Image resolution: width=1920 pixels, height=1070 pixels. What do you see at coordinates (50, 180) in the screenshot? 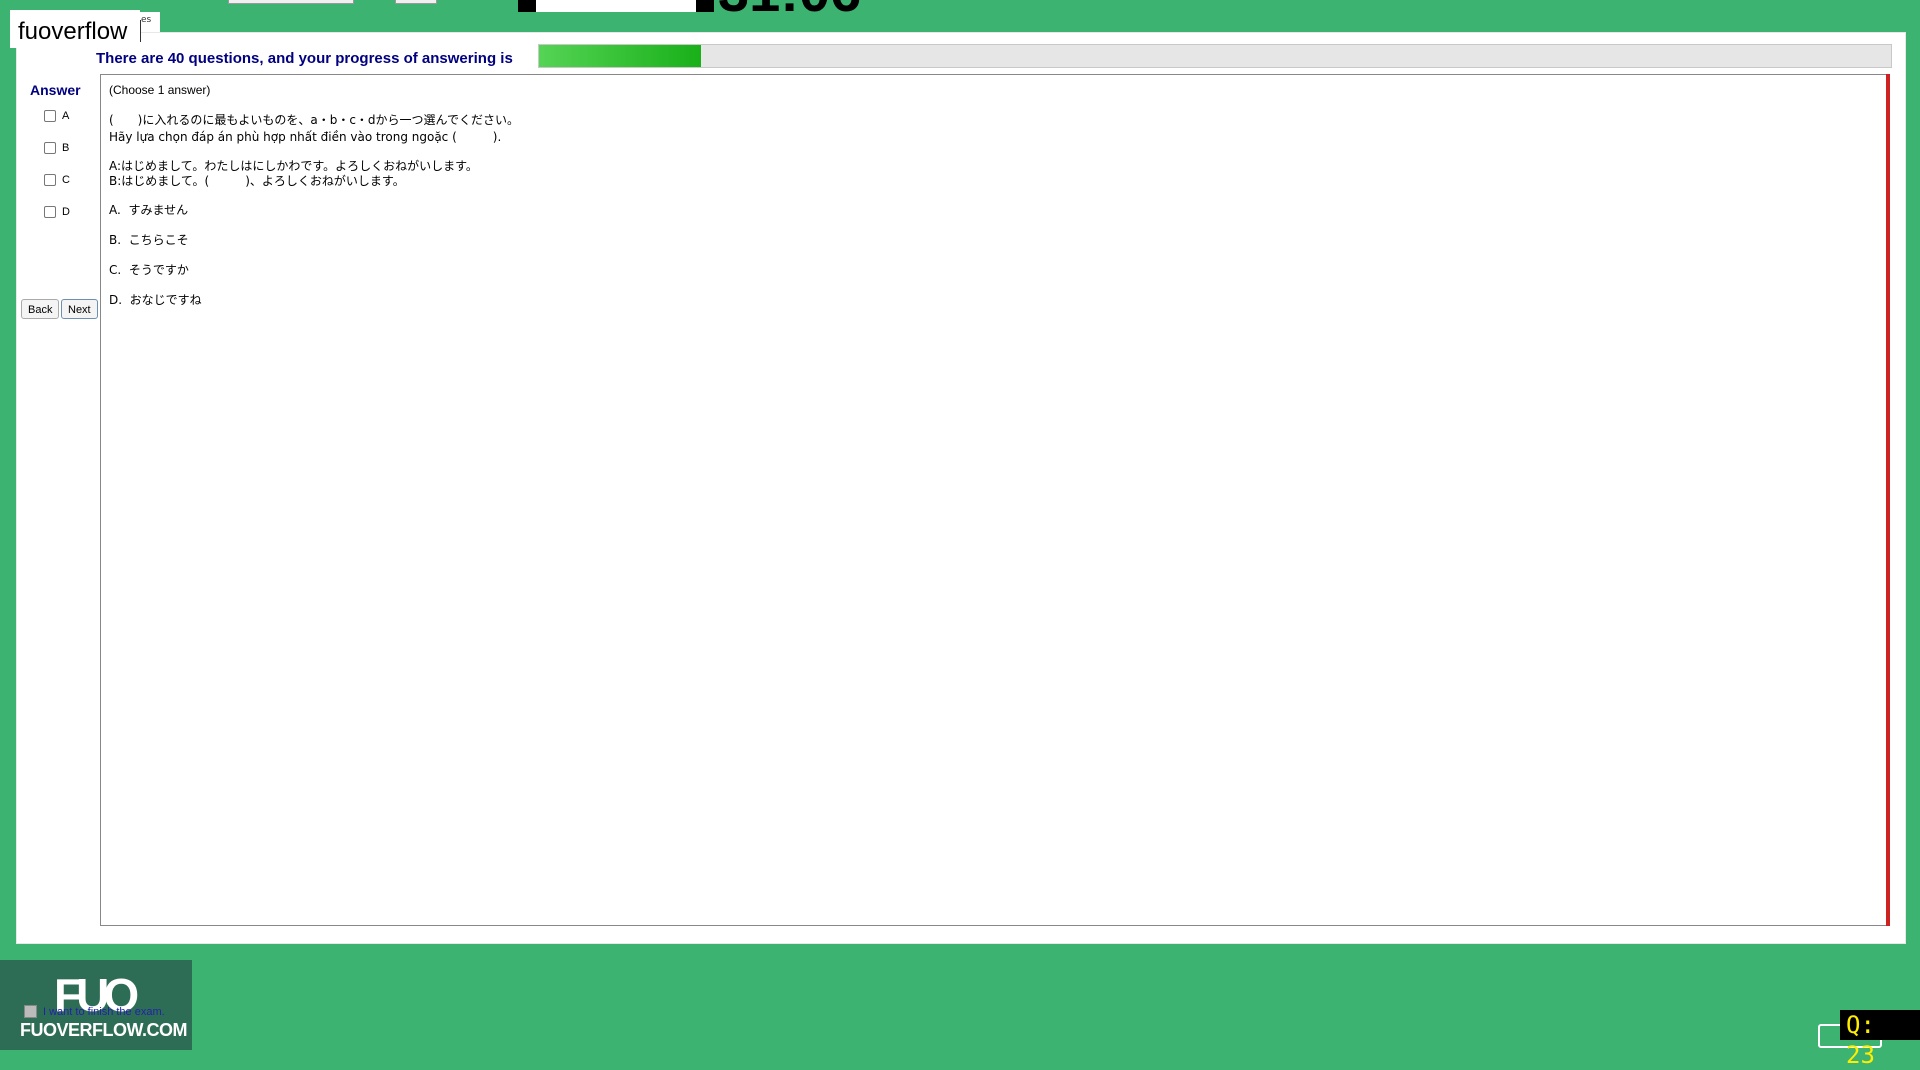
I see `answer-checkbox-c` at bounding box center [50, 180].